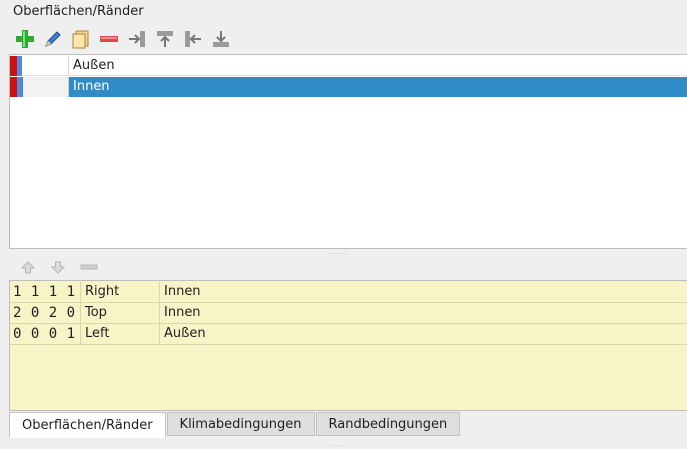 The width and height of the screenshot is (687, 449). Describe the element at coordinates (348, 334) in the screenshot. I see `table-row: 0 0 0 1 Left Außen` at that location.